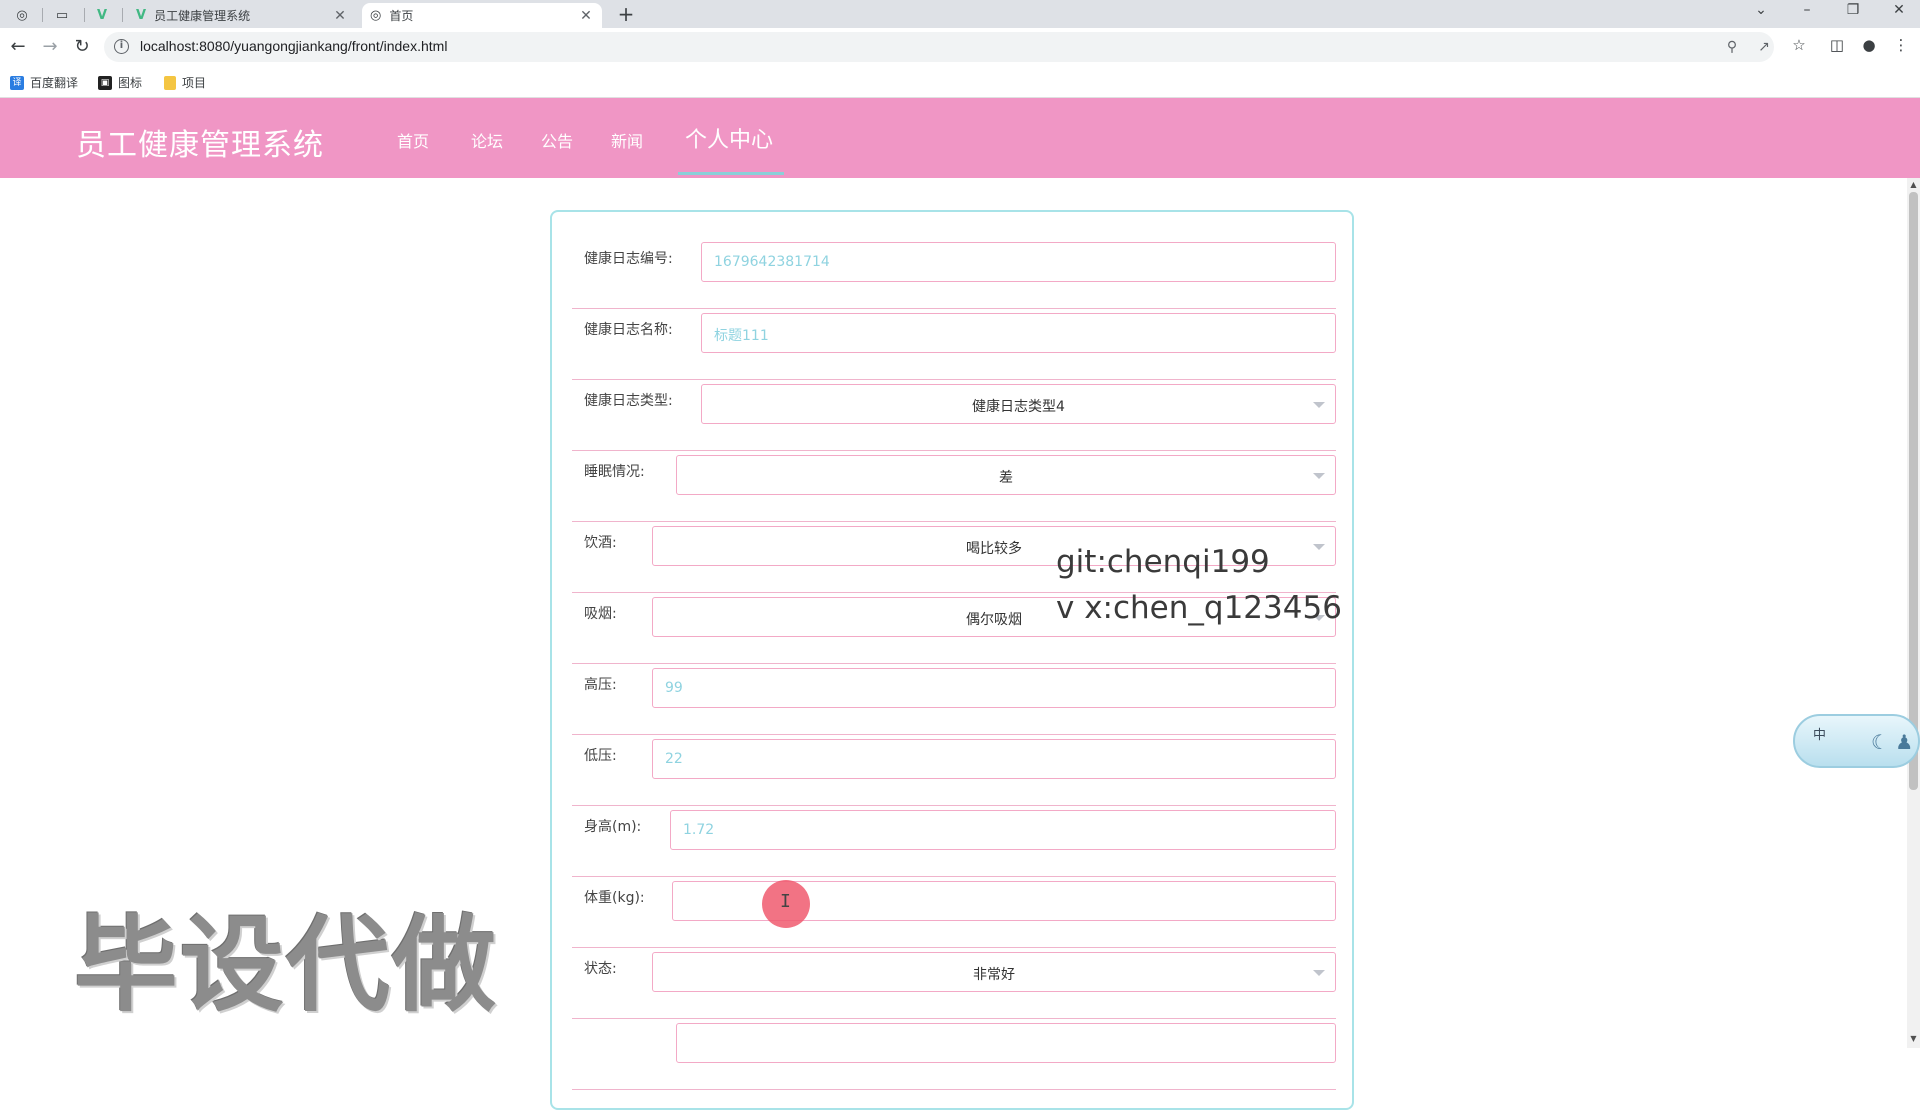 The image size is (1920, 1110). What do you see at coordinates (994, 975) in the screenshot?
I see `field-value: 非常好` at bounding box center [994, 975].